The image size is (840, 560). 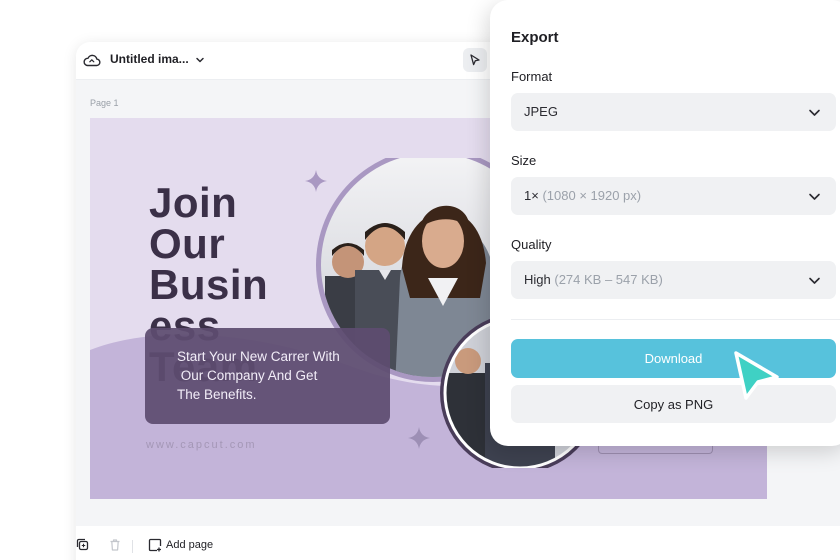 I want to click on size-hint: (1080 × 1920 px), so click(x=592, y=195).